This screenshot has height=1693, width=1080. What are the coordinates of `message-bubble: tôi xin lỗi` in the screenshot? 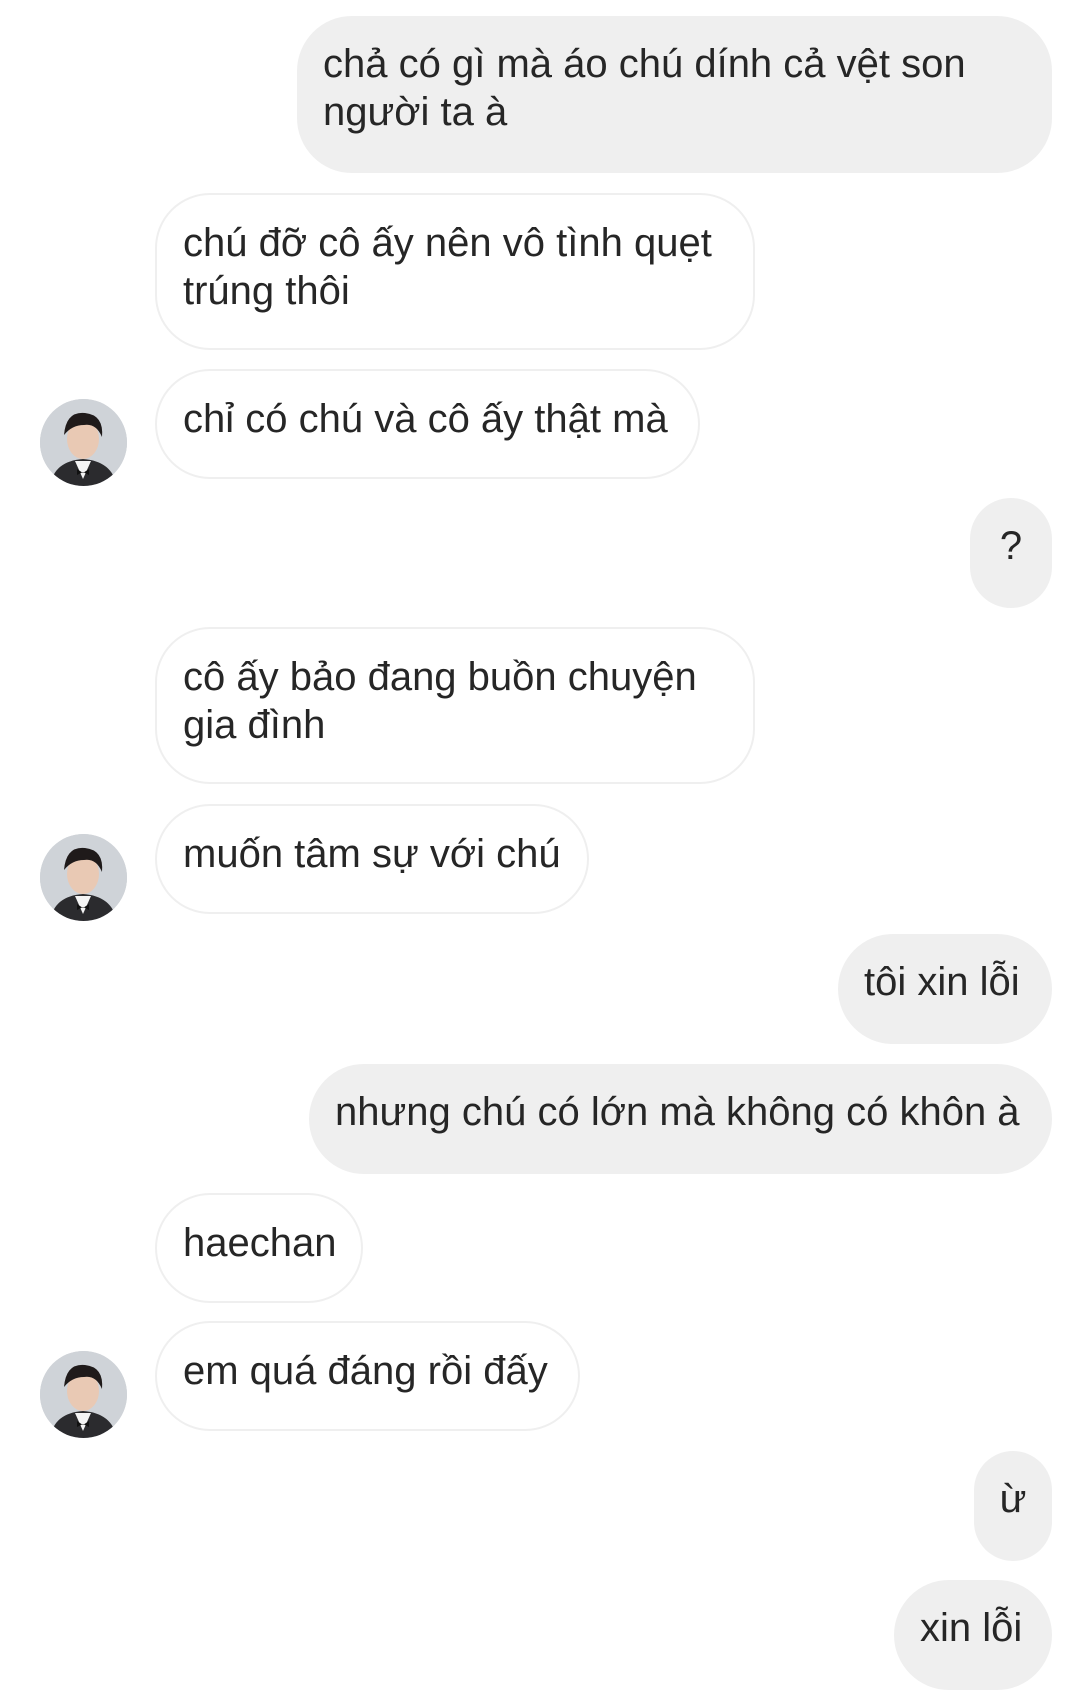 It's located at (945, 989).